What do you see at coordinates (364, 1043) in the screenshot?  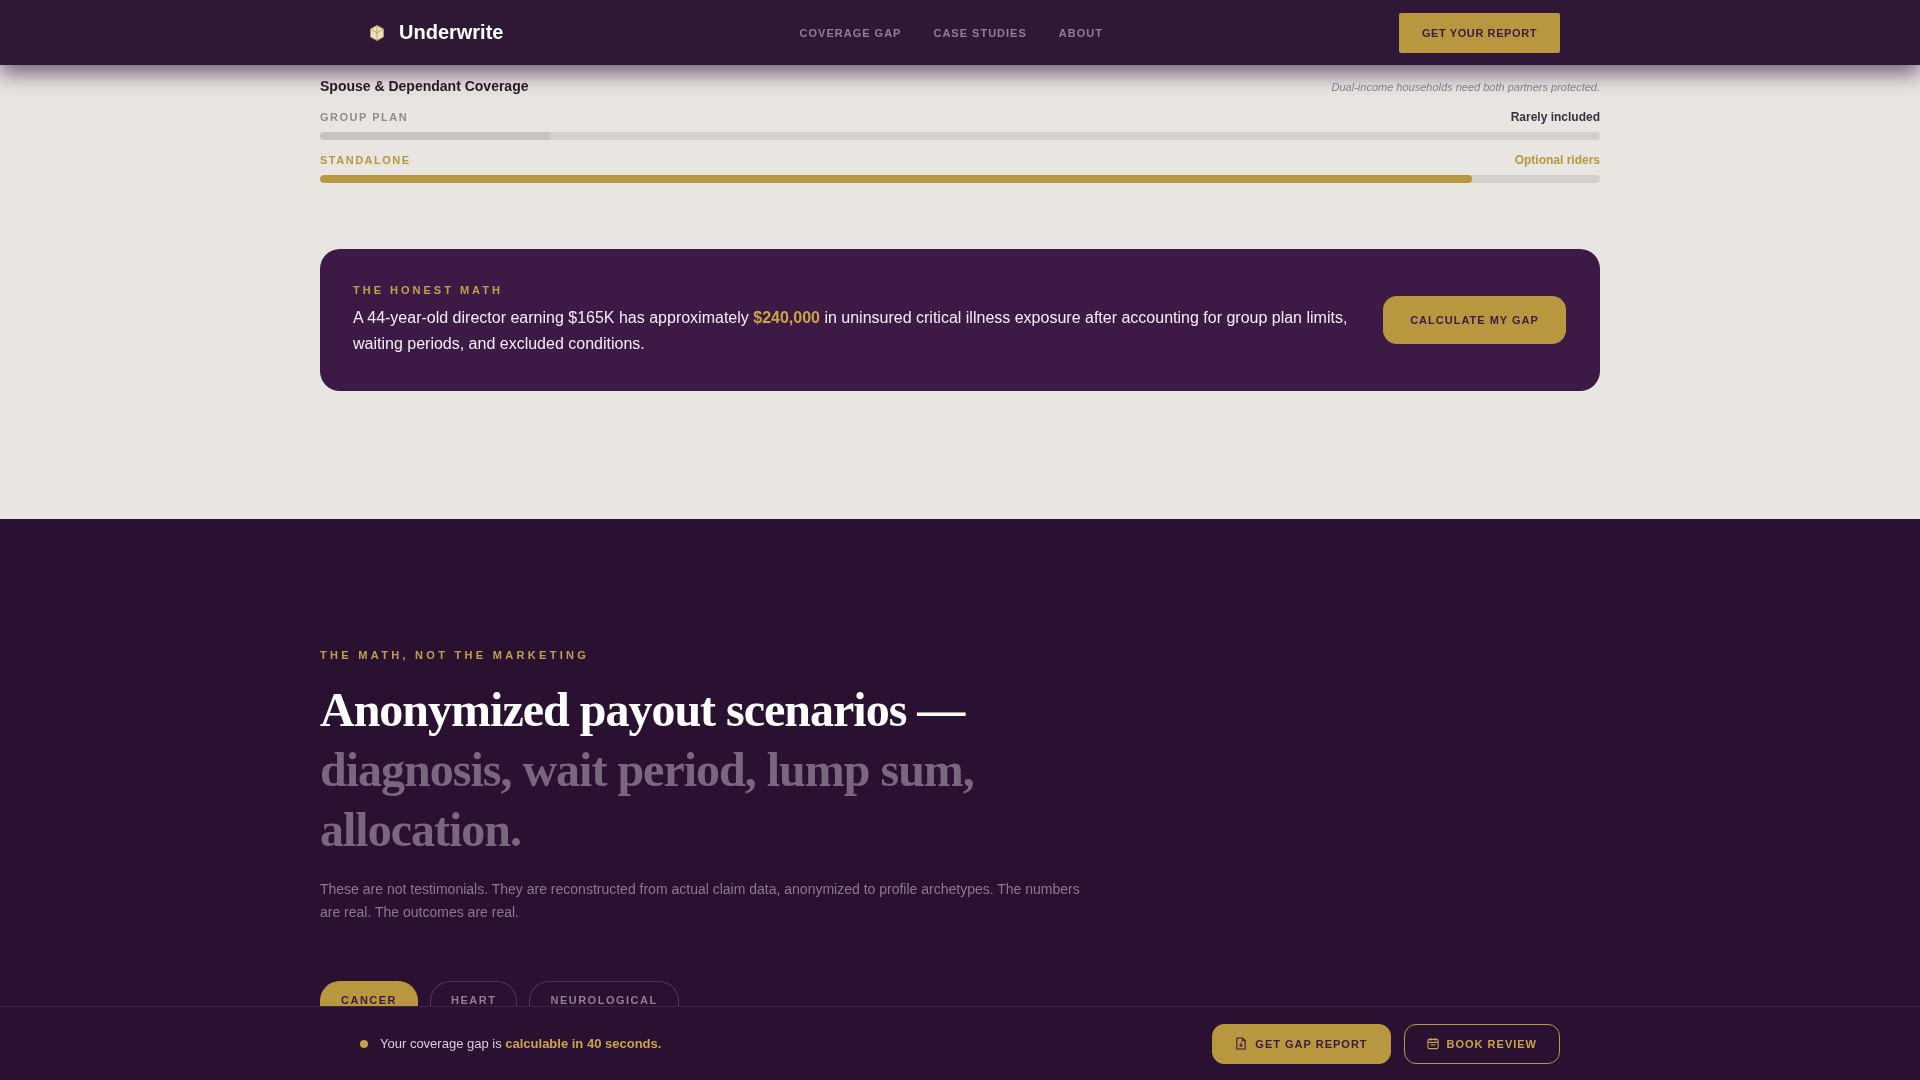 I see `status-dot-icon` at bounding box center [364, 1043].